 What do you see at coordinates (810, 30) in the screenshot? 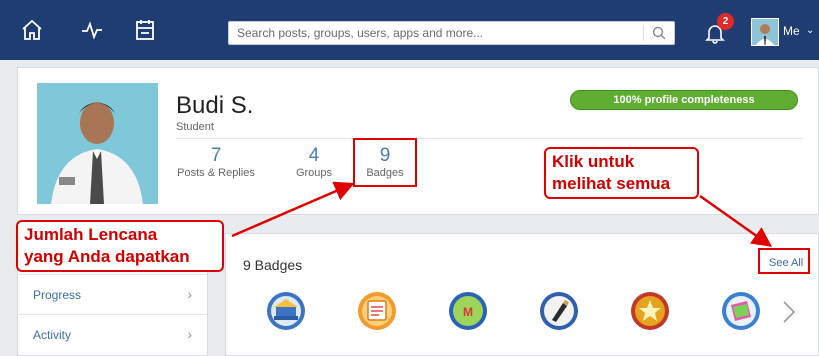
I see `chevron-down-icon: ⌄` at bounding box center [810, 30].